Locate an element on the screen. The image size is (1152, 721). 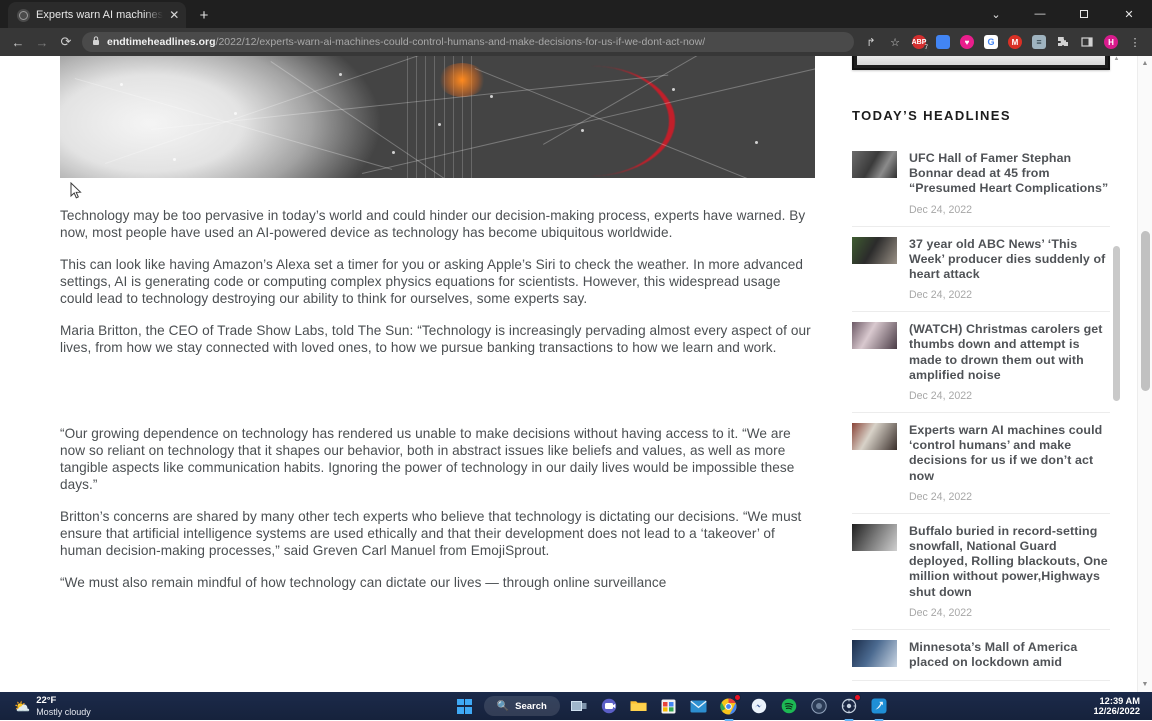
app-notification-badge is located at coordinates (857, 697).